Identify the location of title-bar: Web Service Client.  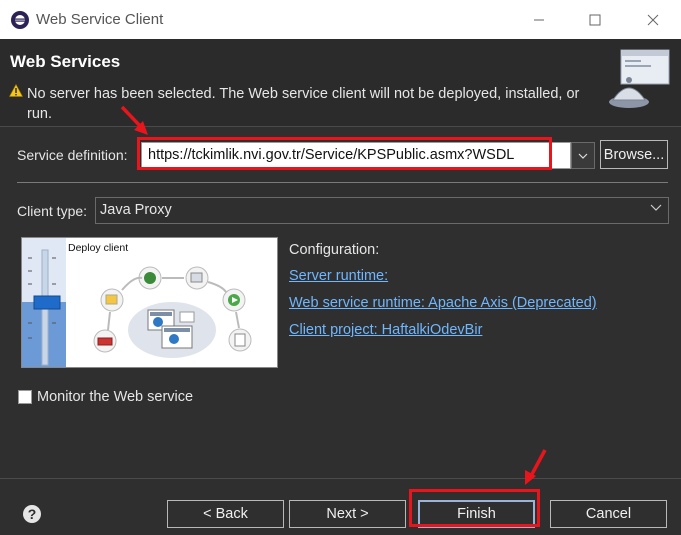
(340, 19).